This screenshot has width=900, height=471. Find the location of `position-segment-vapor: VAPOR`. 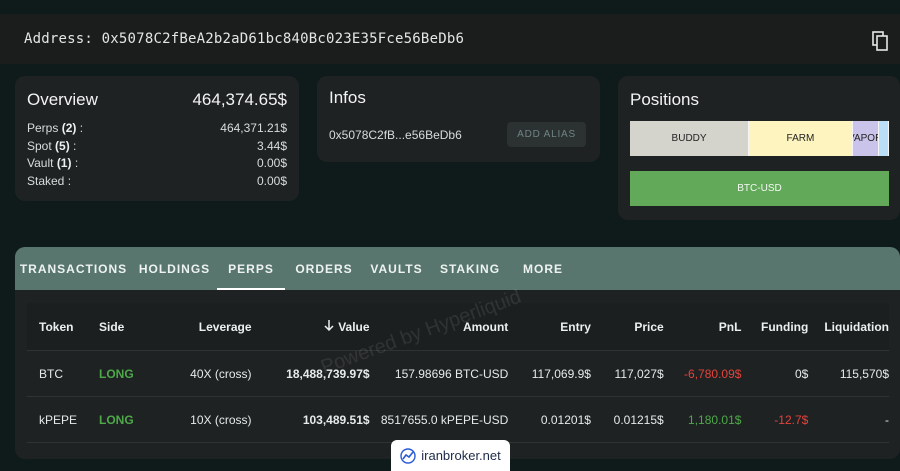

position-segment-vapor: VAPOR is located at coordinates (865, 138).